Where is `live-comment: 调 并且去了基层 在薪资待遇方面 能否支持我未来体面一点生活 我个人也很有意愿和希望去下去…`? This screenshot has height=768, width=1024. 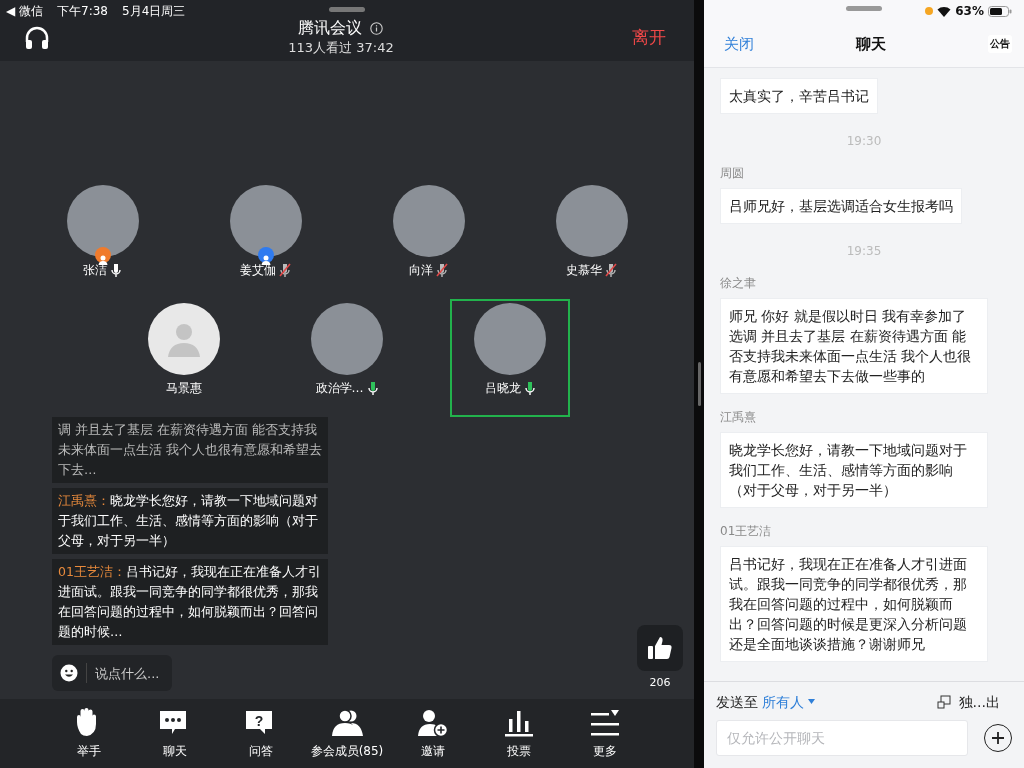 live-comment: 调 并且去了基层 在薪资待遇方面 能否支持我未来体面一点生活 我个人也很有意愿和希望去下去… is located at coordinates (190, 450).